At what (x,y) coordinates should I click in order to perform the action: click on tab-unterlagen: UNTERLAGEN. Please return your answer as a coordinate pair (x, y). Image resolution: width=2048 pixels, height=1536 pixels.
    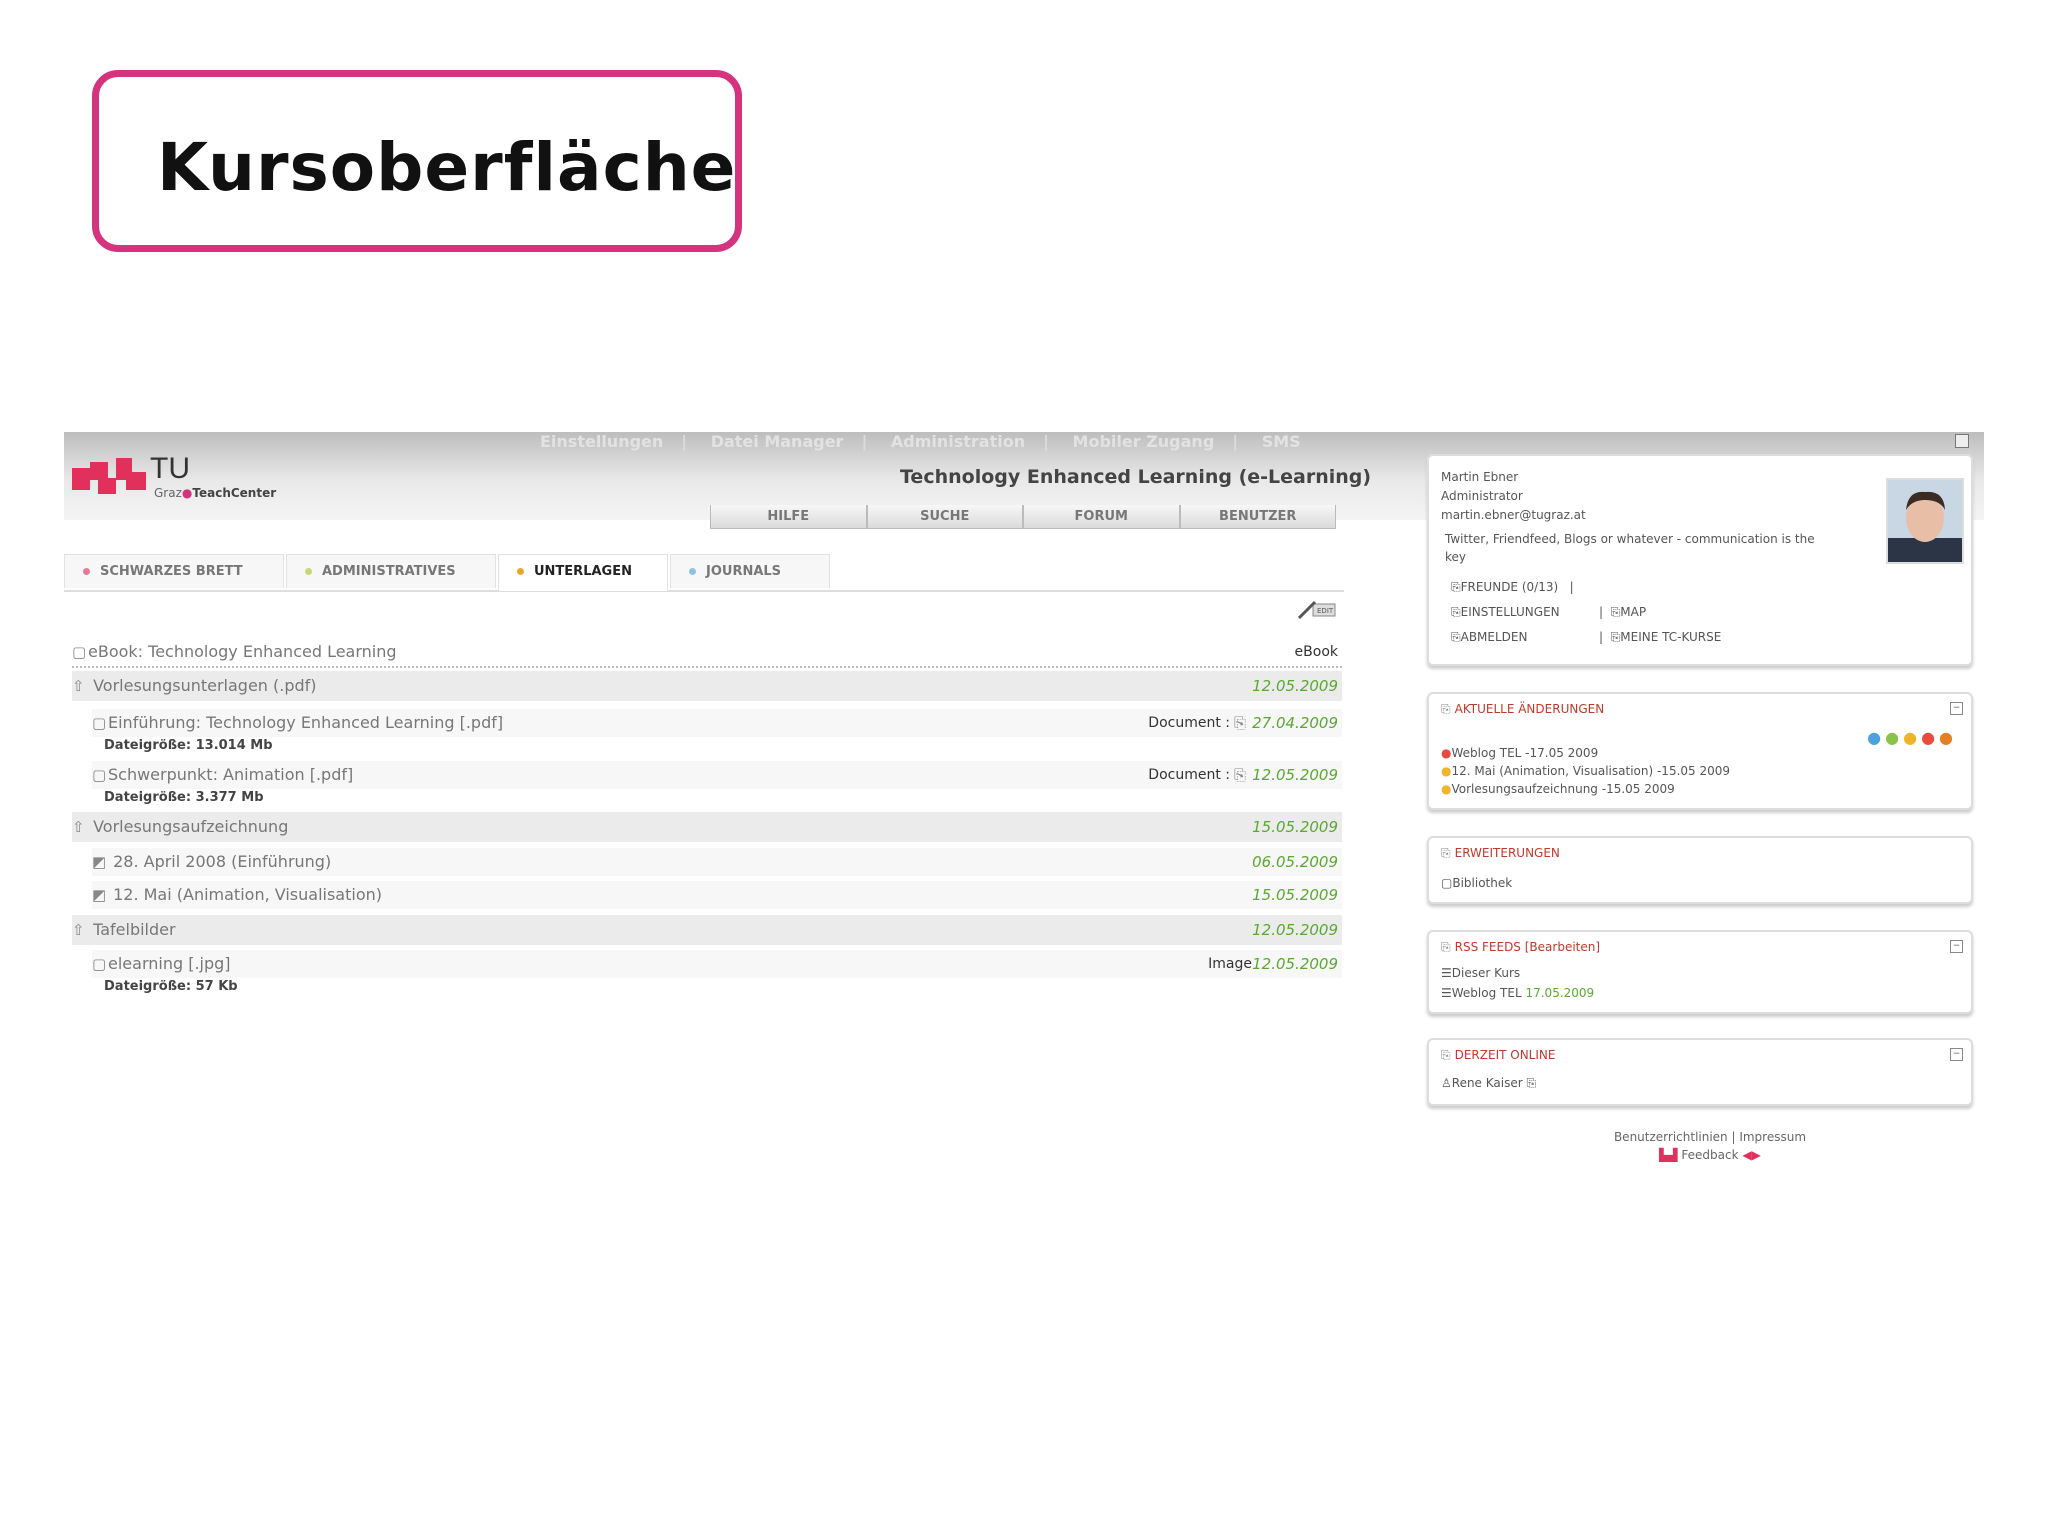
    Looking at the image, I should click on (583, 572).